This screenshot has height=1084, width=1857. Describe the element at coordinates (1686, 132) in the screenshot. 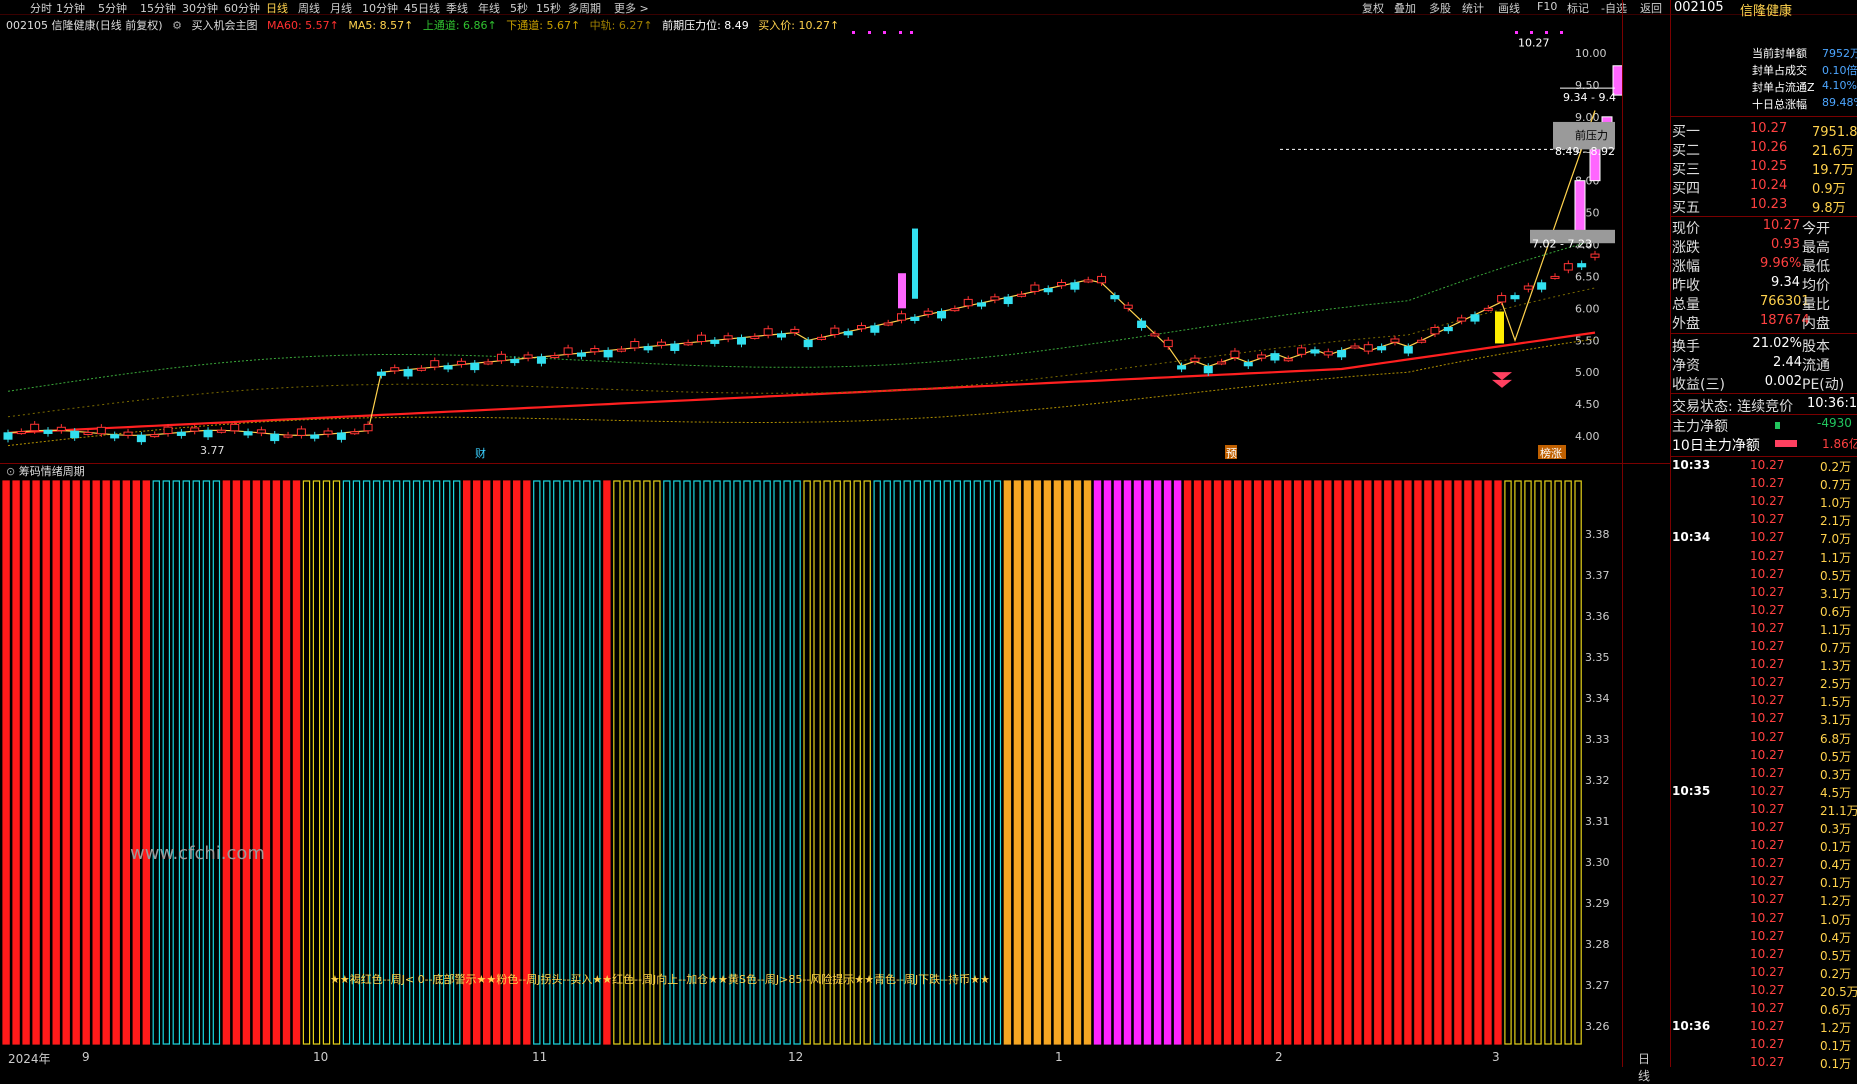

I see `bid-label: 买一` at that location.